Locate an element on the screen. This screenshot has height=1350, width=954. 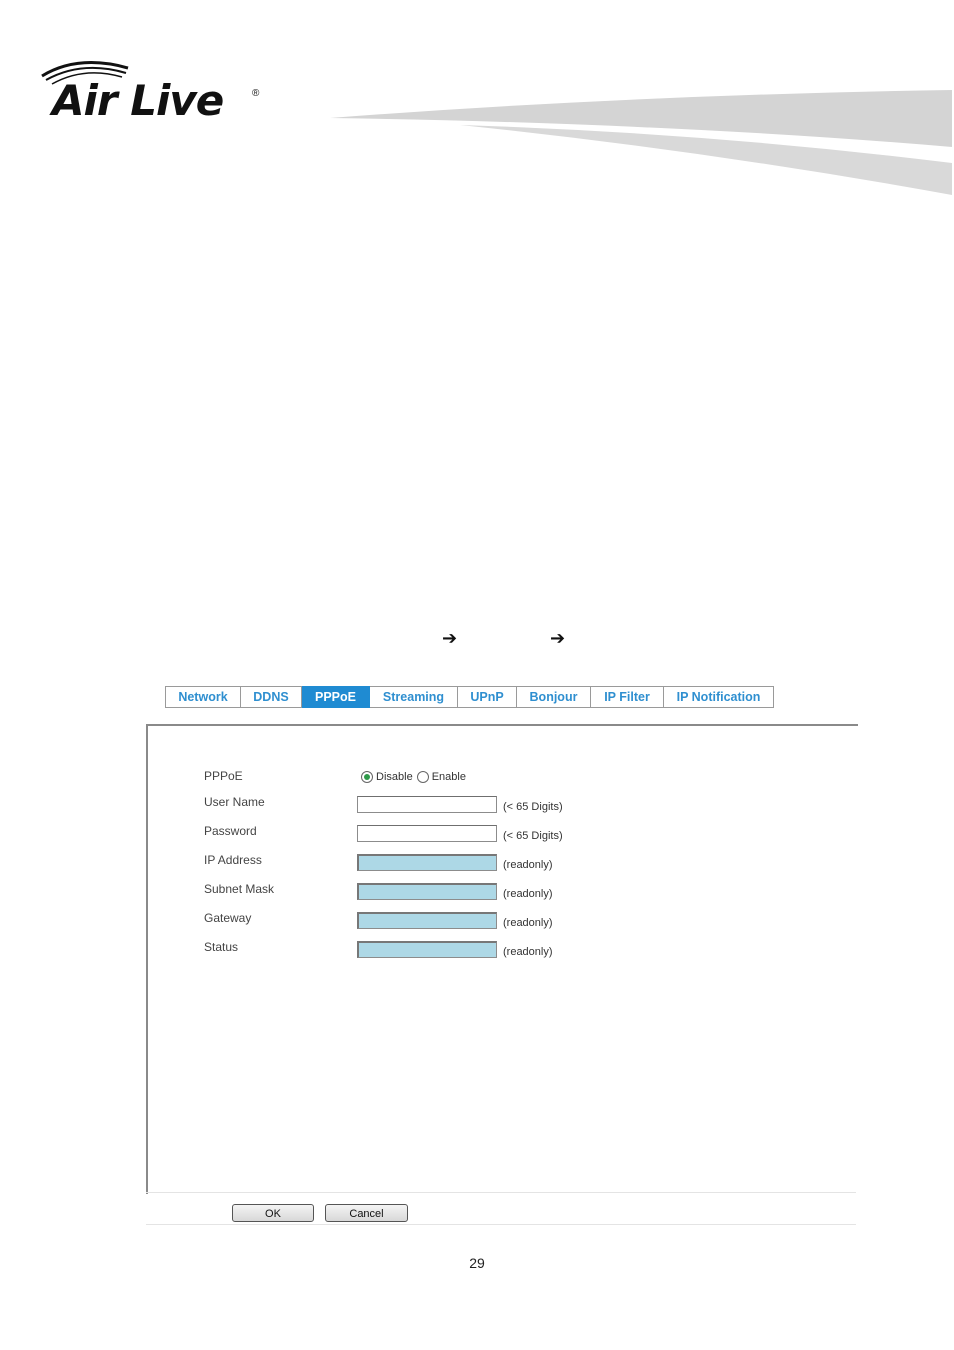
registered-mark: ® is located at coordinates (256, 93).